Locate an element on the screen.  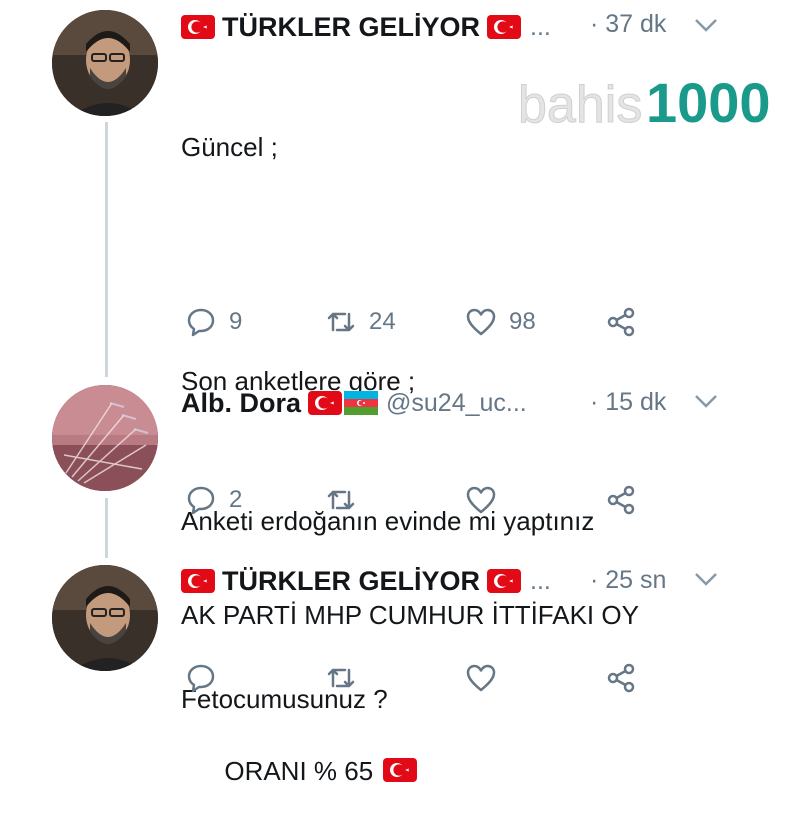
watermark-suffix: 1000 is located at coordinates (708, 103).